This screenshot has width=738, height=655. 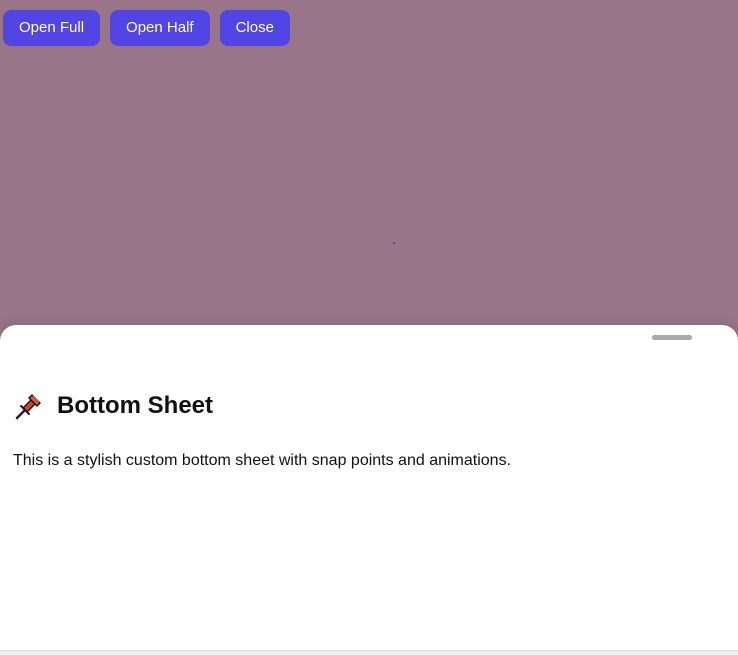 I want to click on sheet-header: Bottom Sheet, so click(x=113, y=406).